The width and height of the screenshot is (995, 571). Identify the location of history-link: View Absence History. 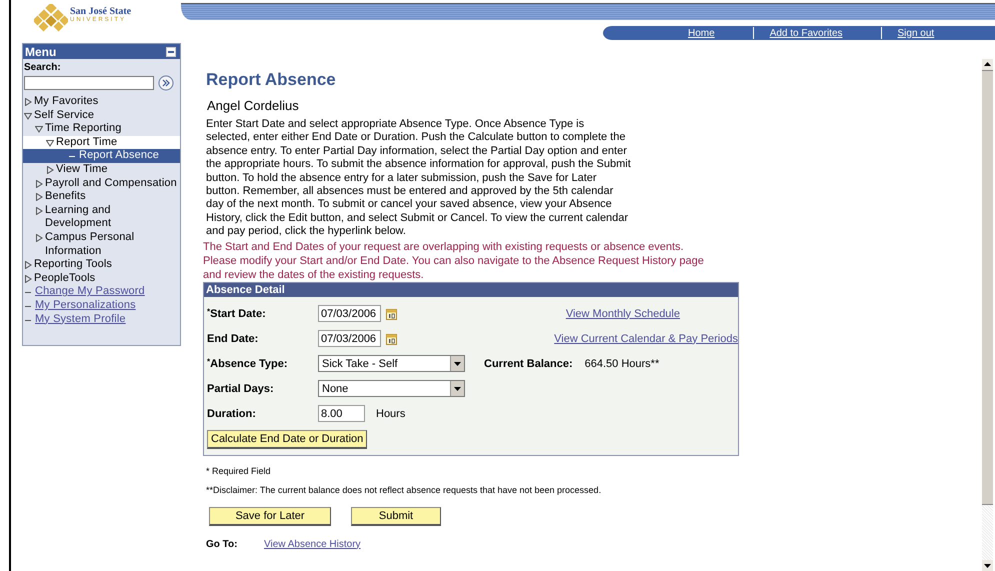
(312, 544).